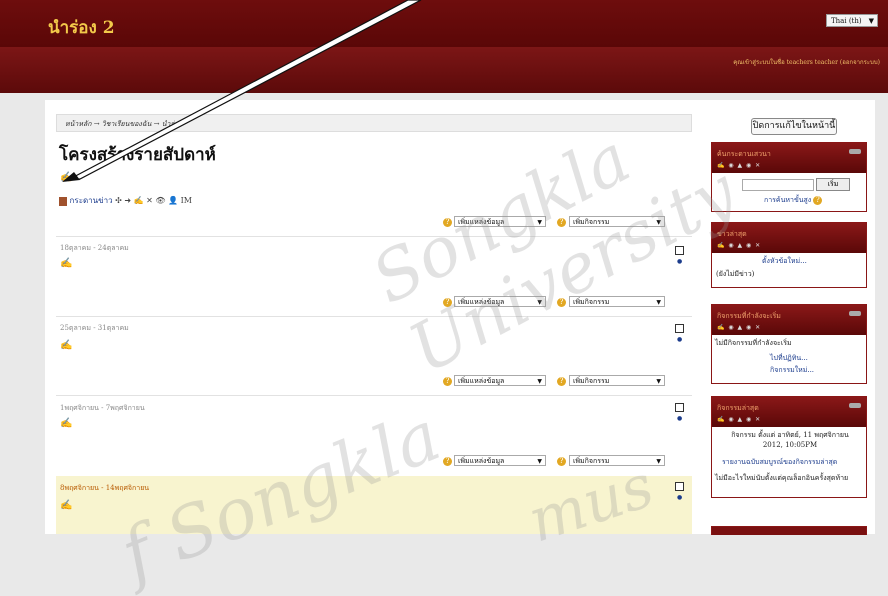 Image resolution: width=888 pixels, height=596 pixels. What do you see at coordinates (63, 201) in the screenshot?
I see `forum-icon` at bounding box center [63, 201].